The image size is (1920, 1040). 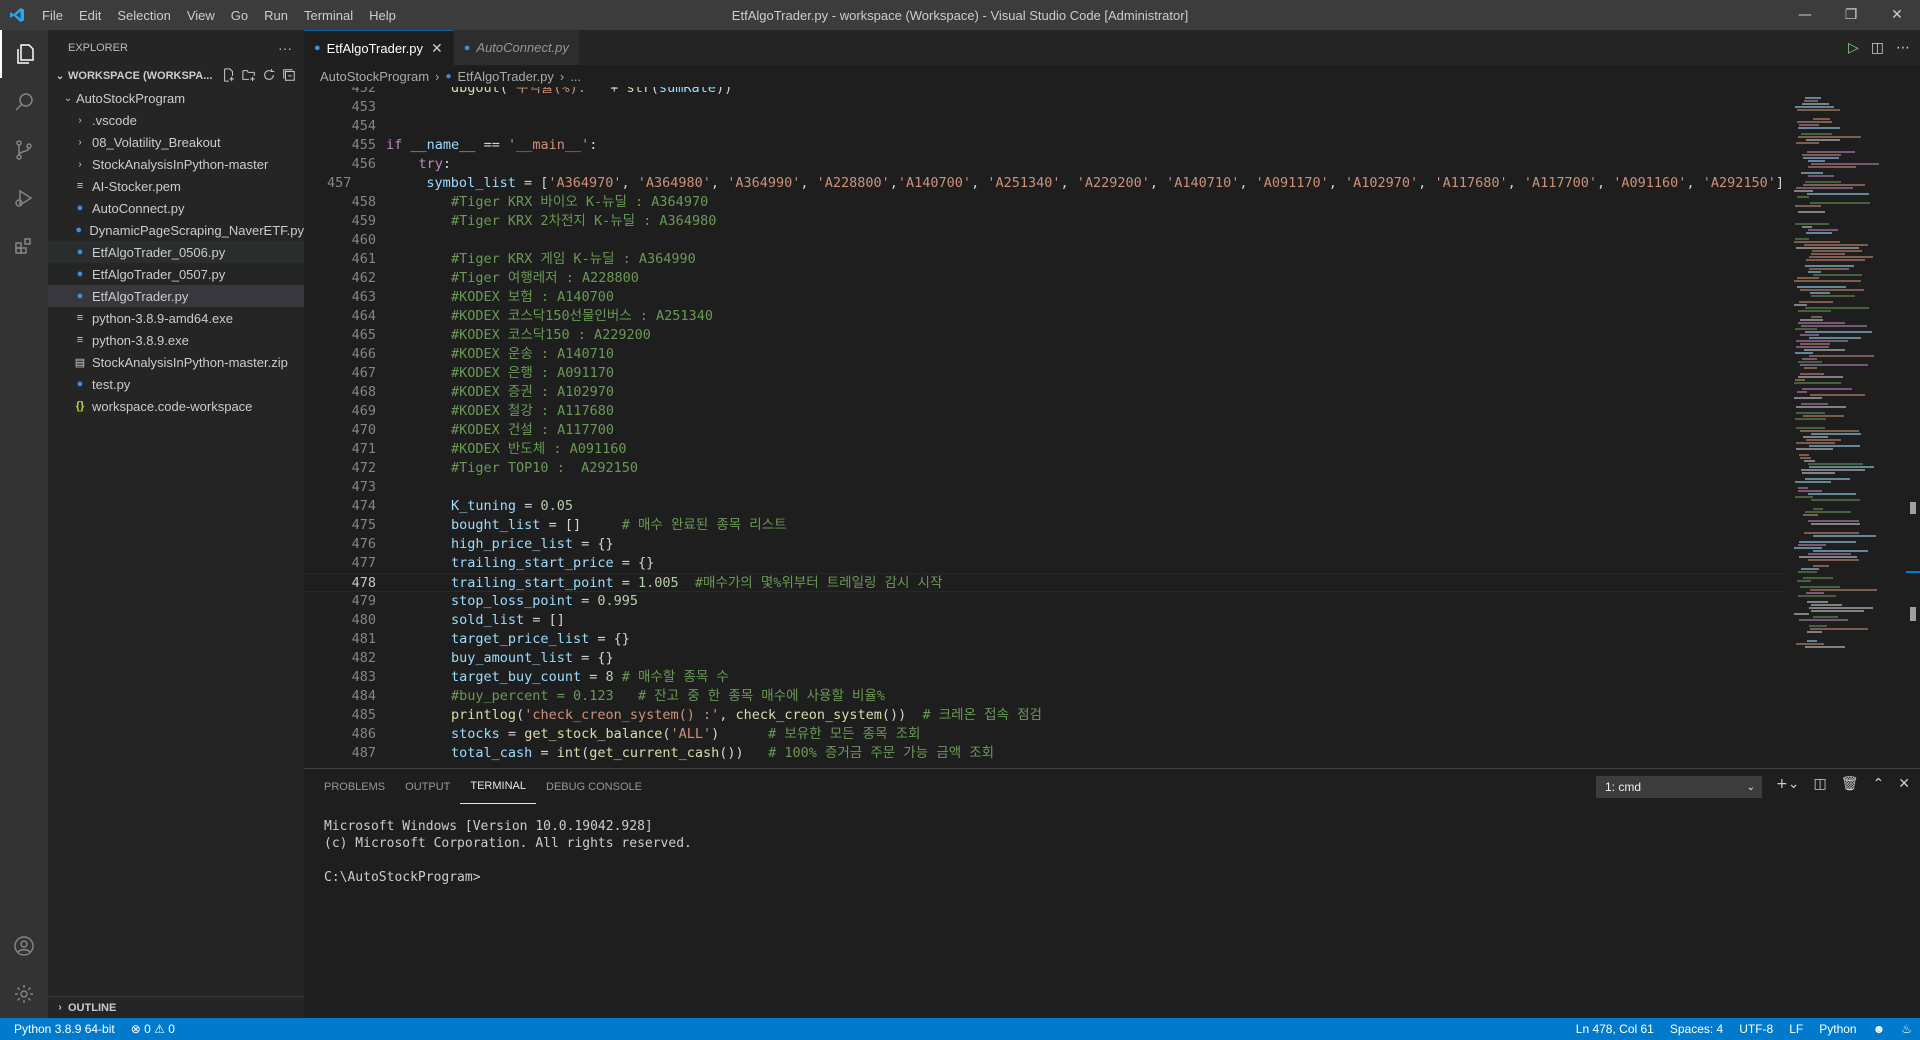 I want to click on code-line: 456 try:, so click(x=1044, y=164).